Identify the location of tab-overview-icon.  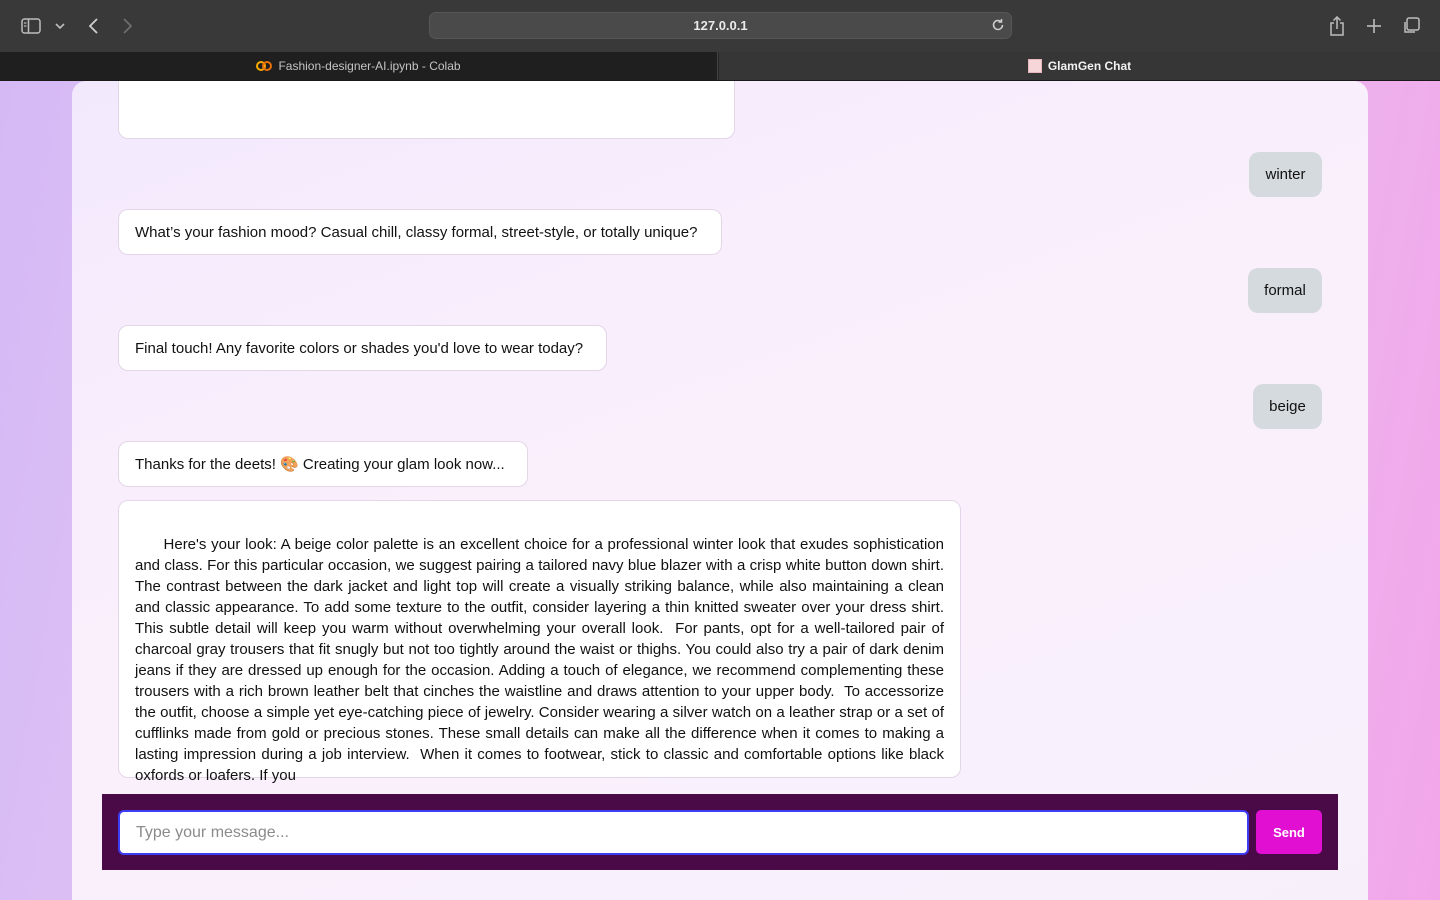
(1411, 26).